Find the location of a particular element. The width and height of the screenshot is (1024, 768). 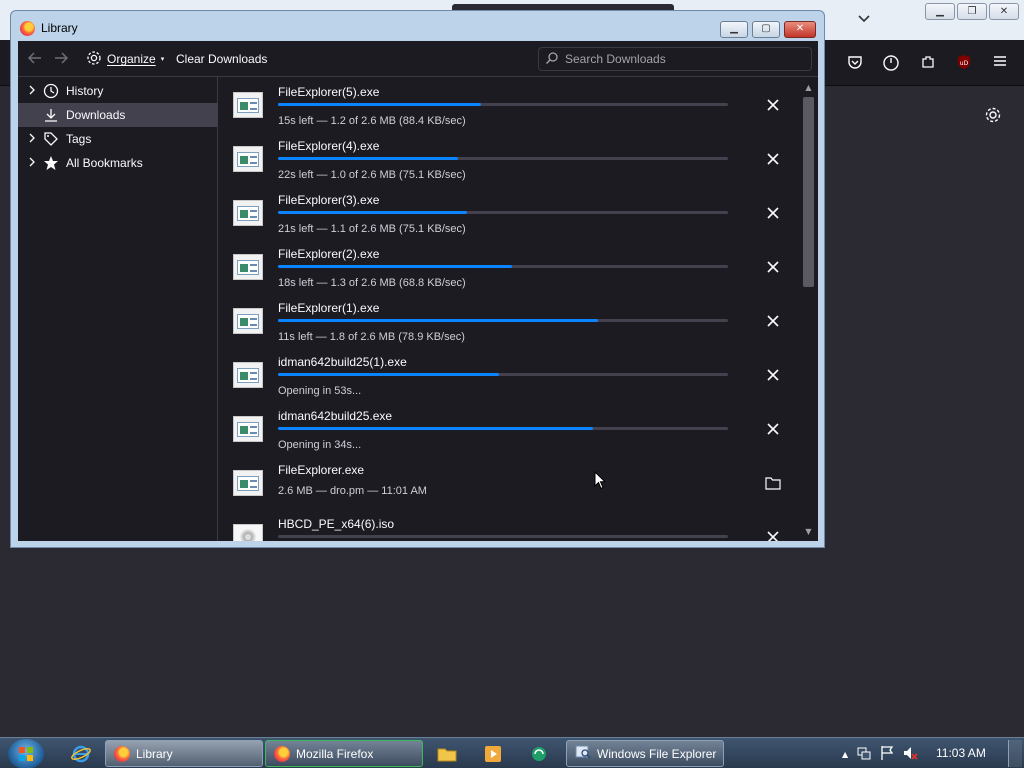

clock: 11:03 AM is located at coordinates (961, 753).